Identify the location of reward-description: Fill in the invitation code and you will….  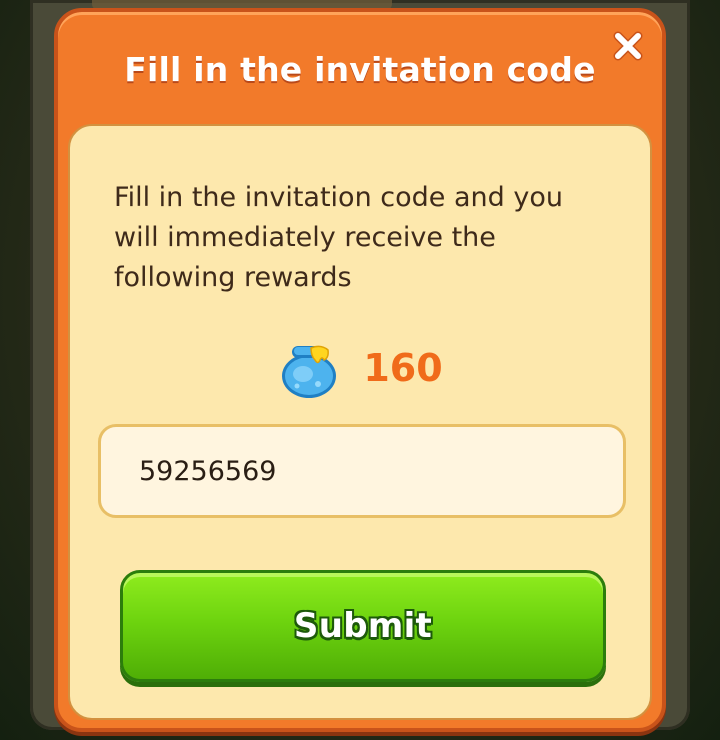
(338, 237).